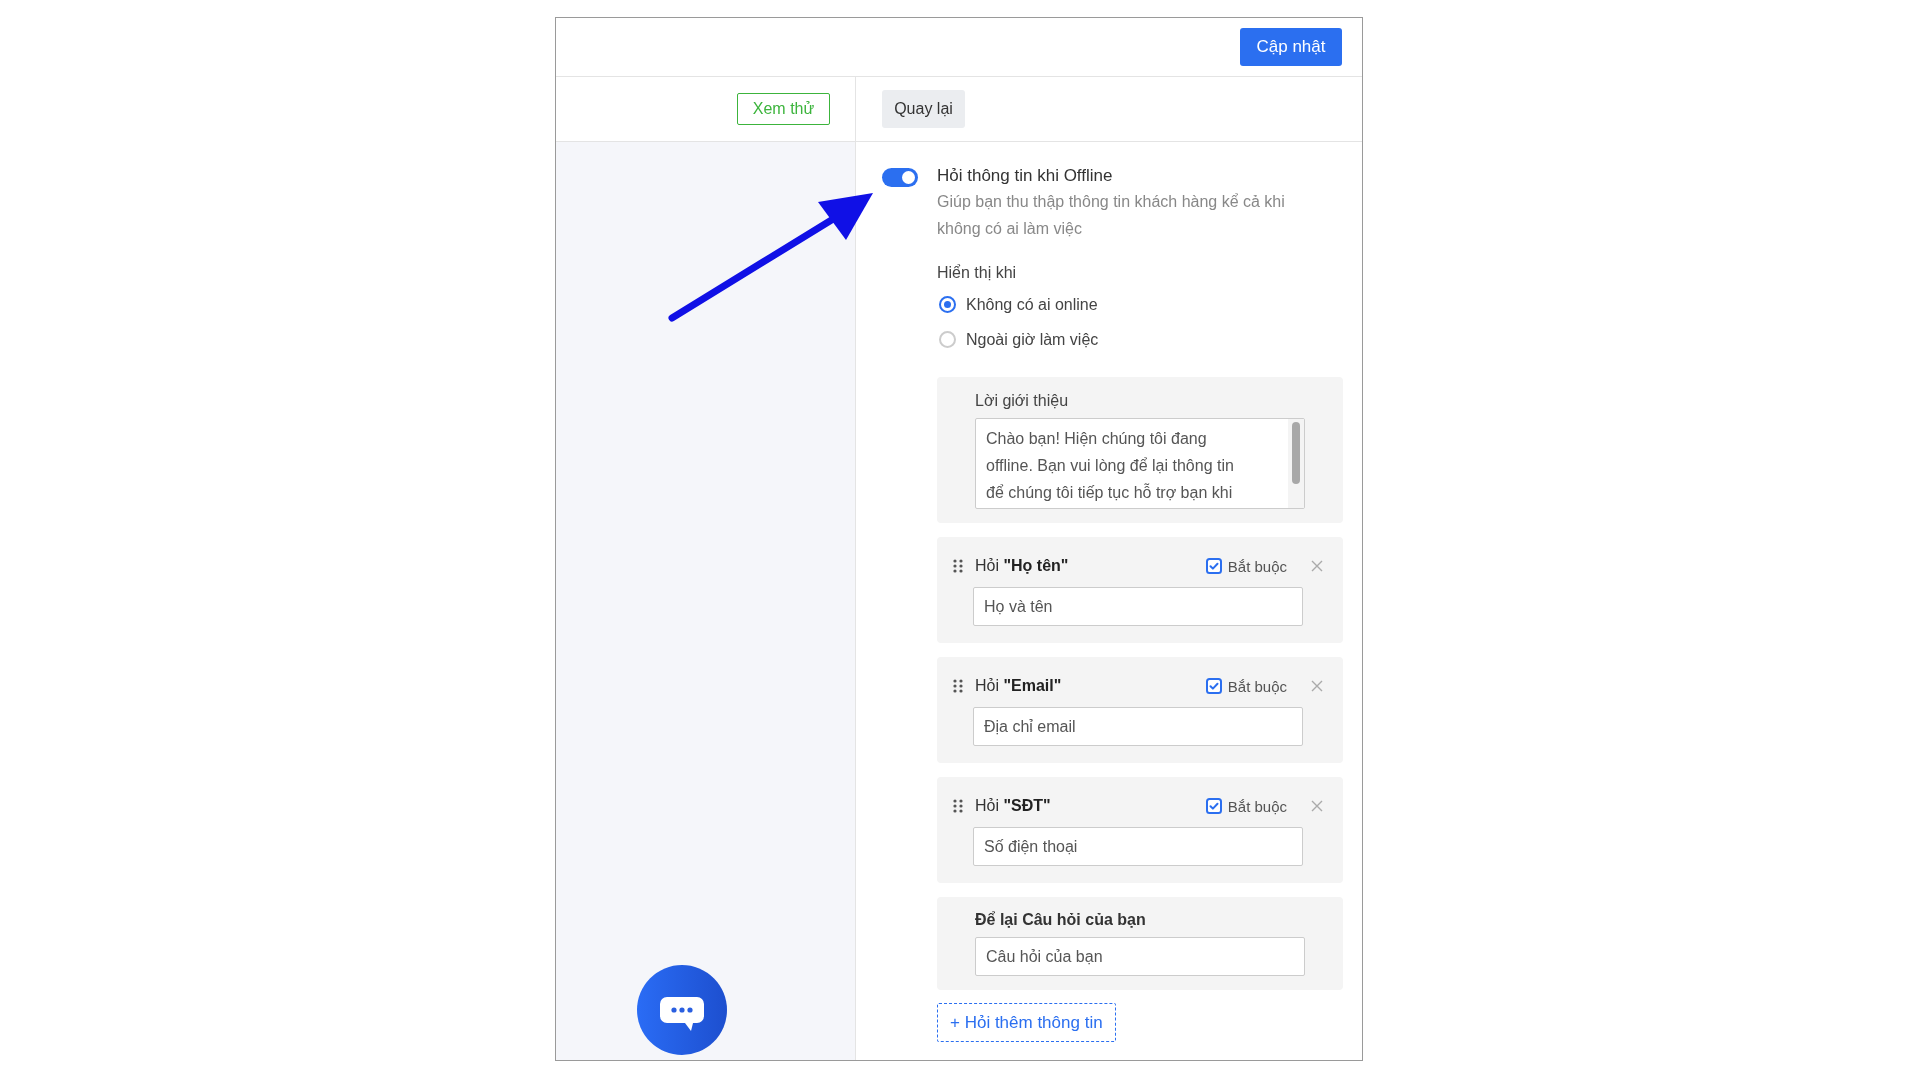 This screenshot has width=1920, height=1080. I want to click on input-field: Câu hỏi của bạn, so click(1140, 956).